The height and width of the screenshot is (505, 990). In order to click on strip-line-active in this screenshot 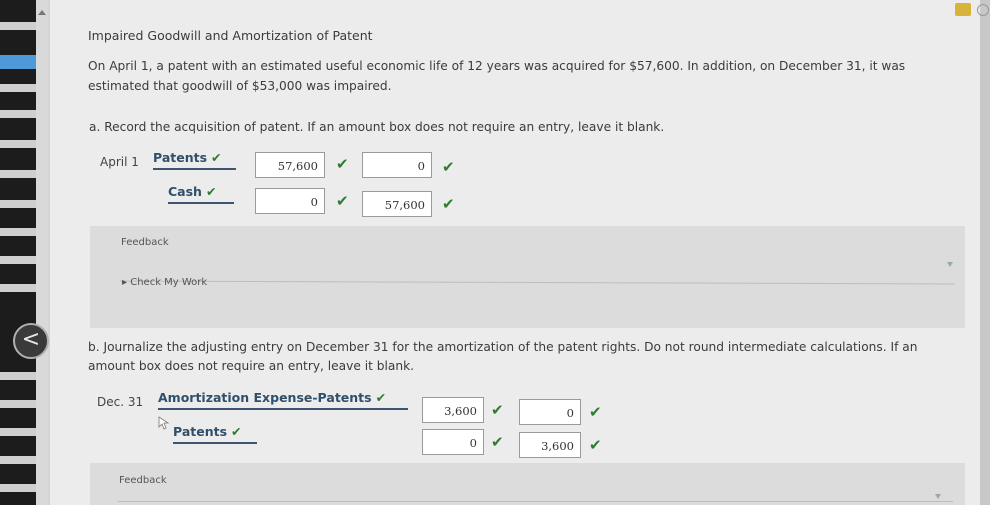, I will do `click(18, 62)`.